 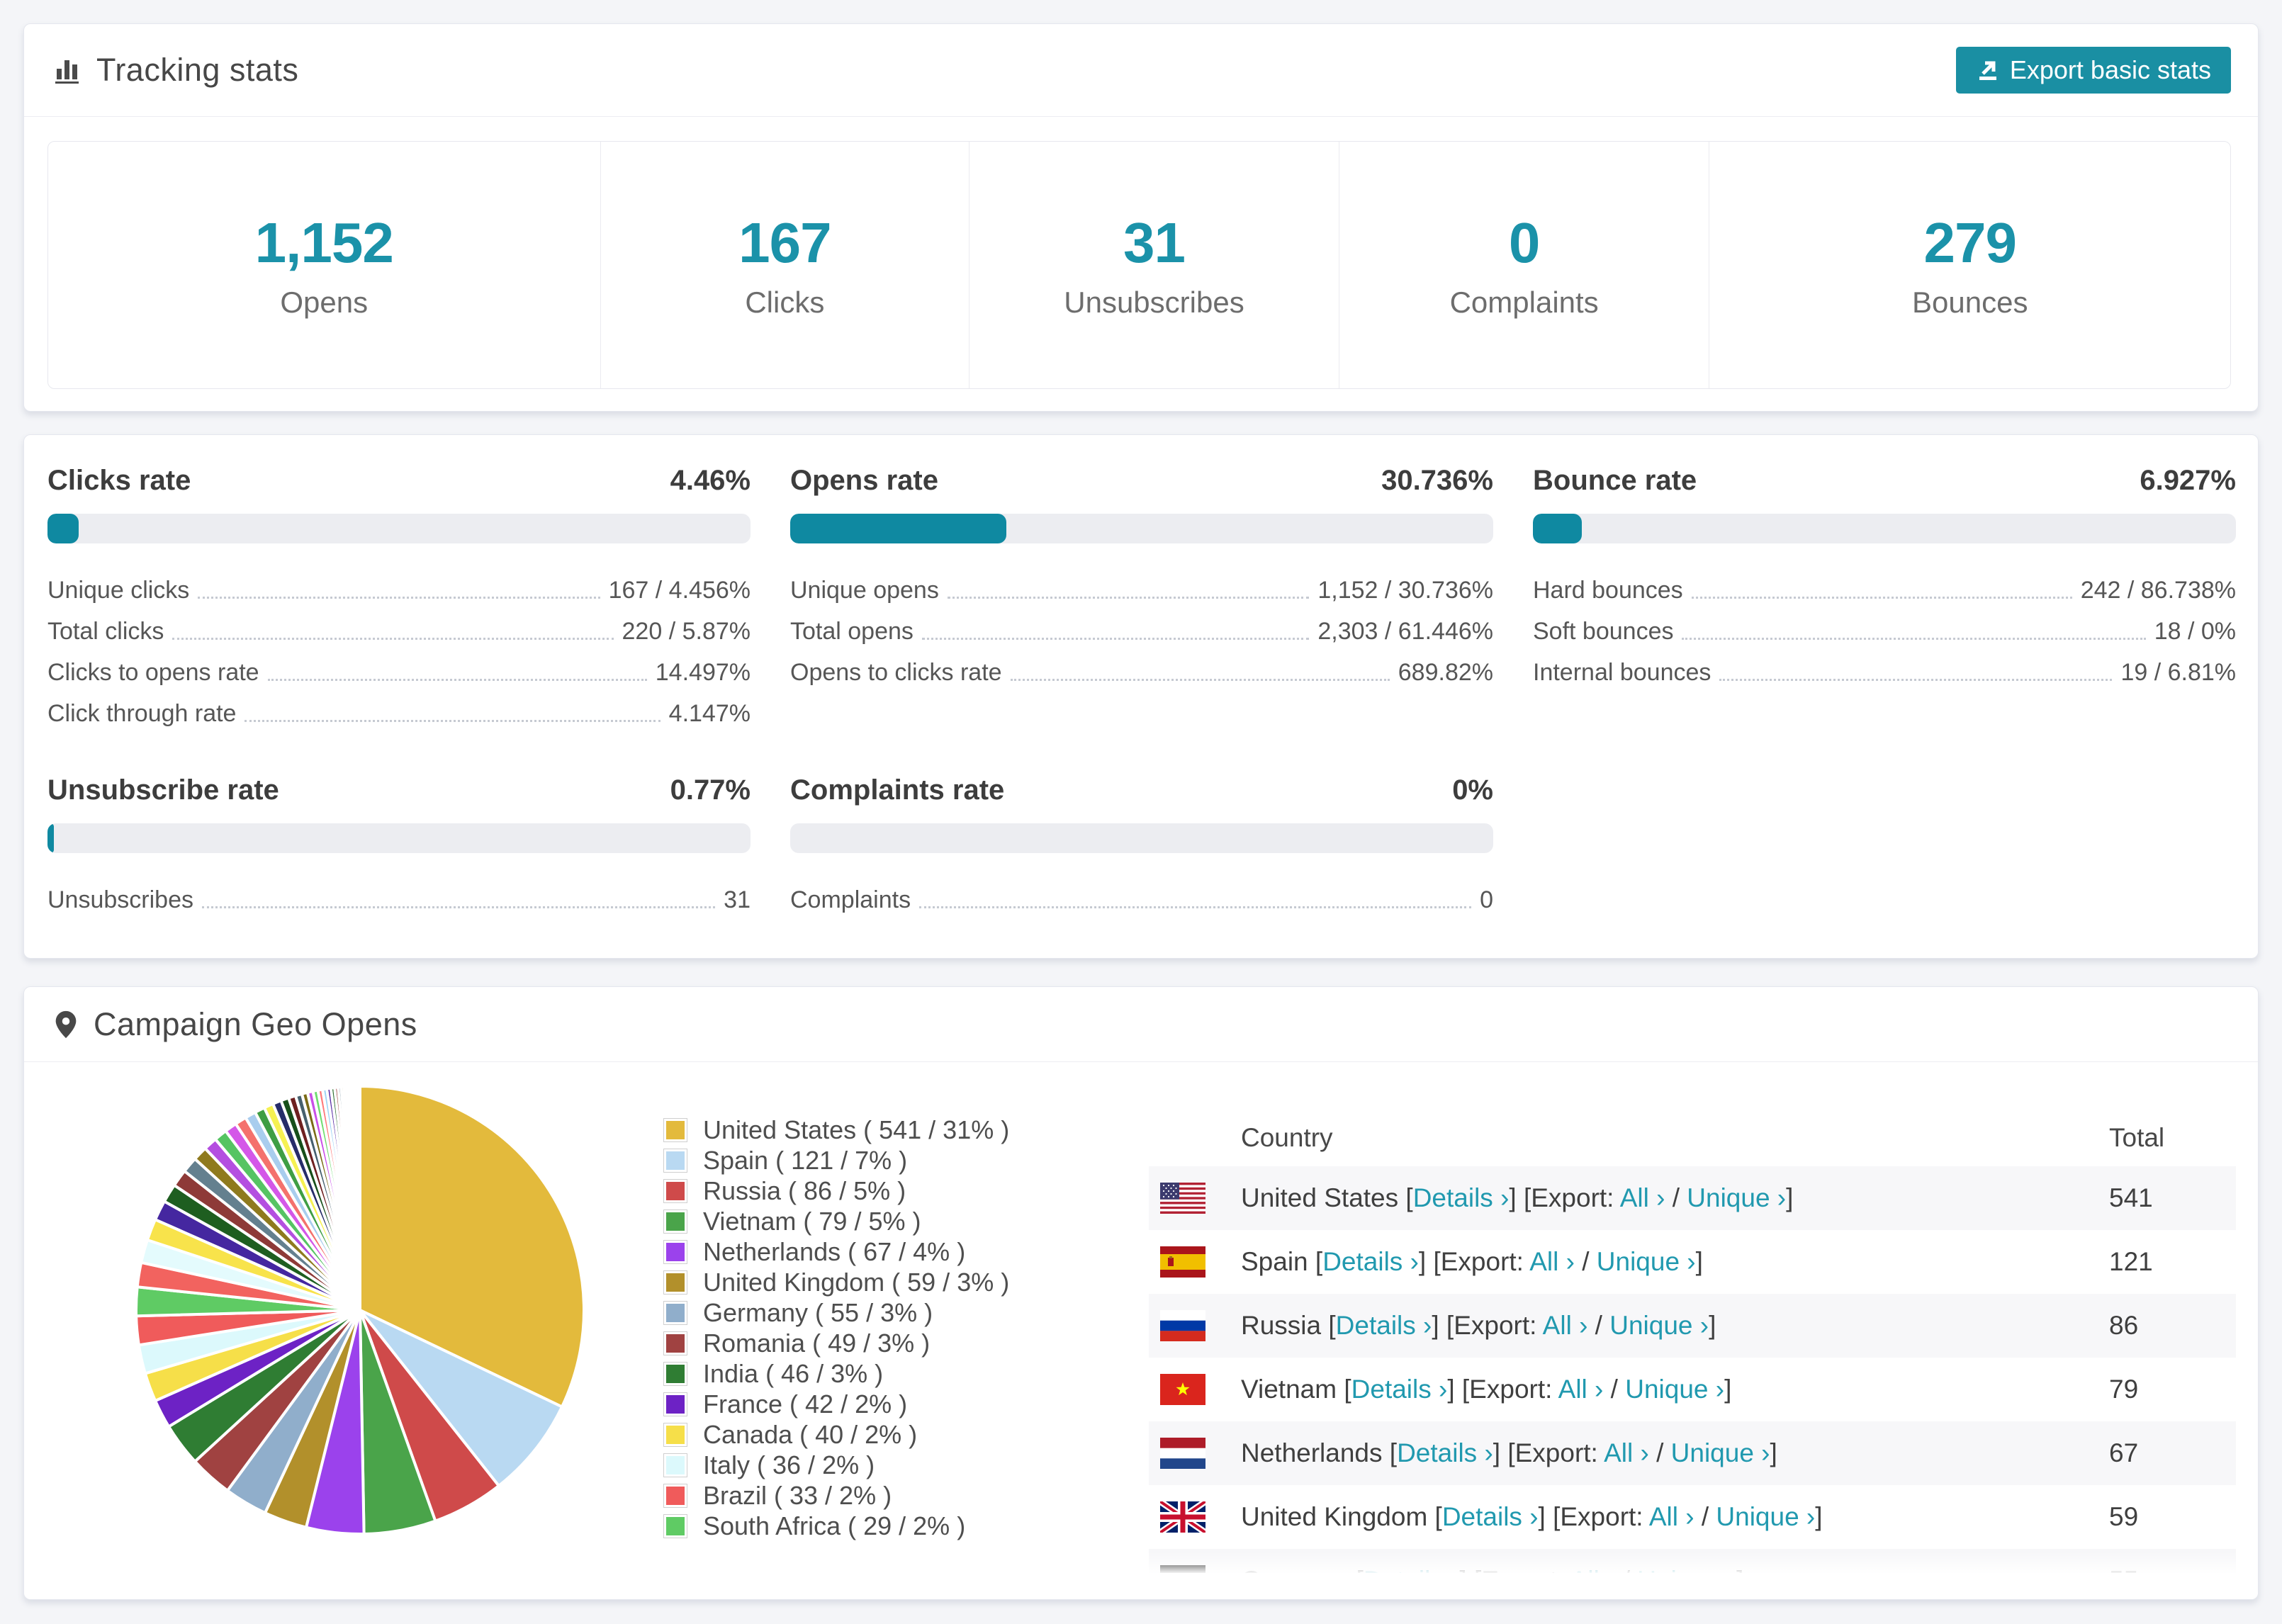 I want to click on complaints-rate-progressbar, so click(x=1142, y=838).